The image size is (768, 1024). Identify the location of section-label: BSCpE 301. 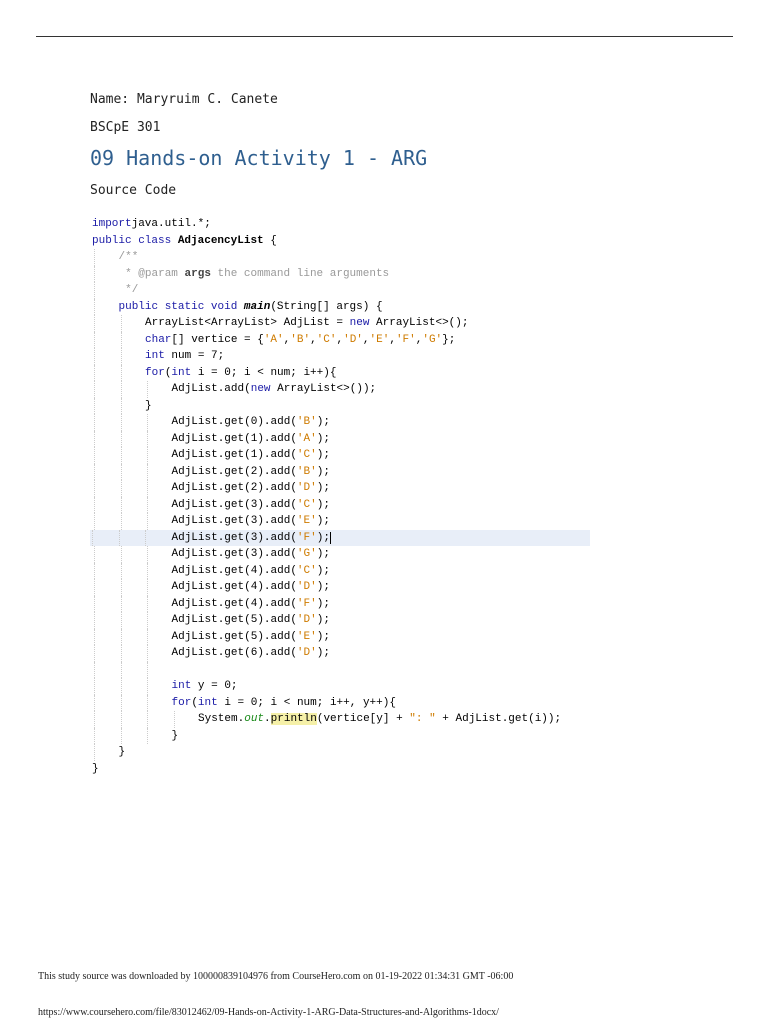
(125, 127).